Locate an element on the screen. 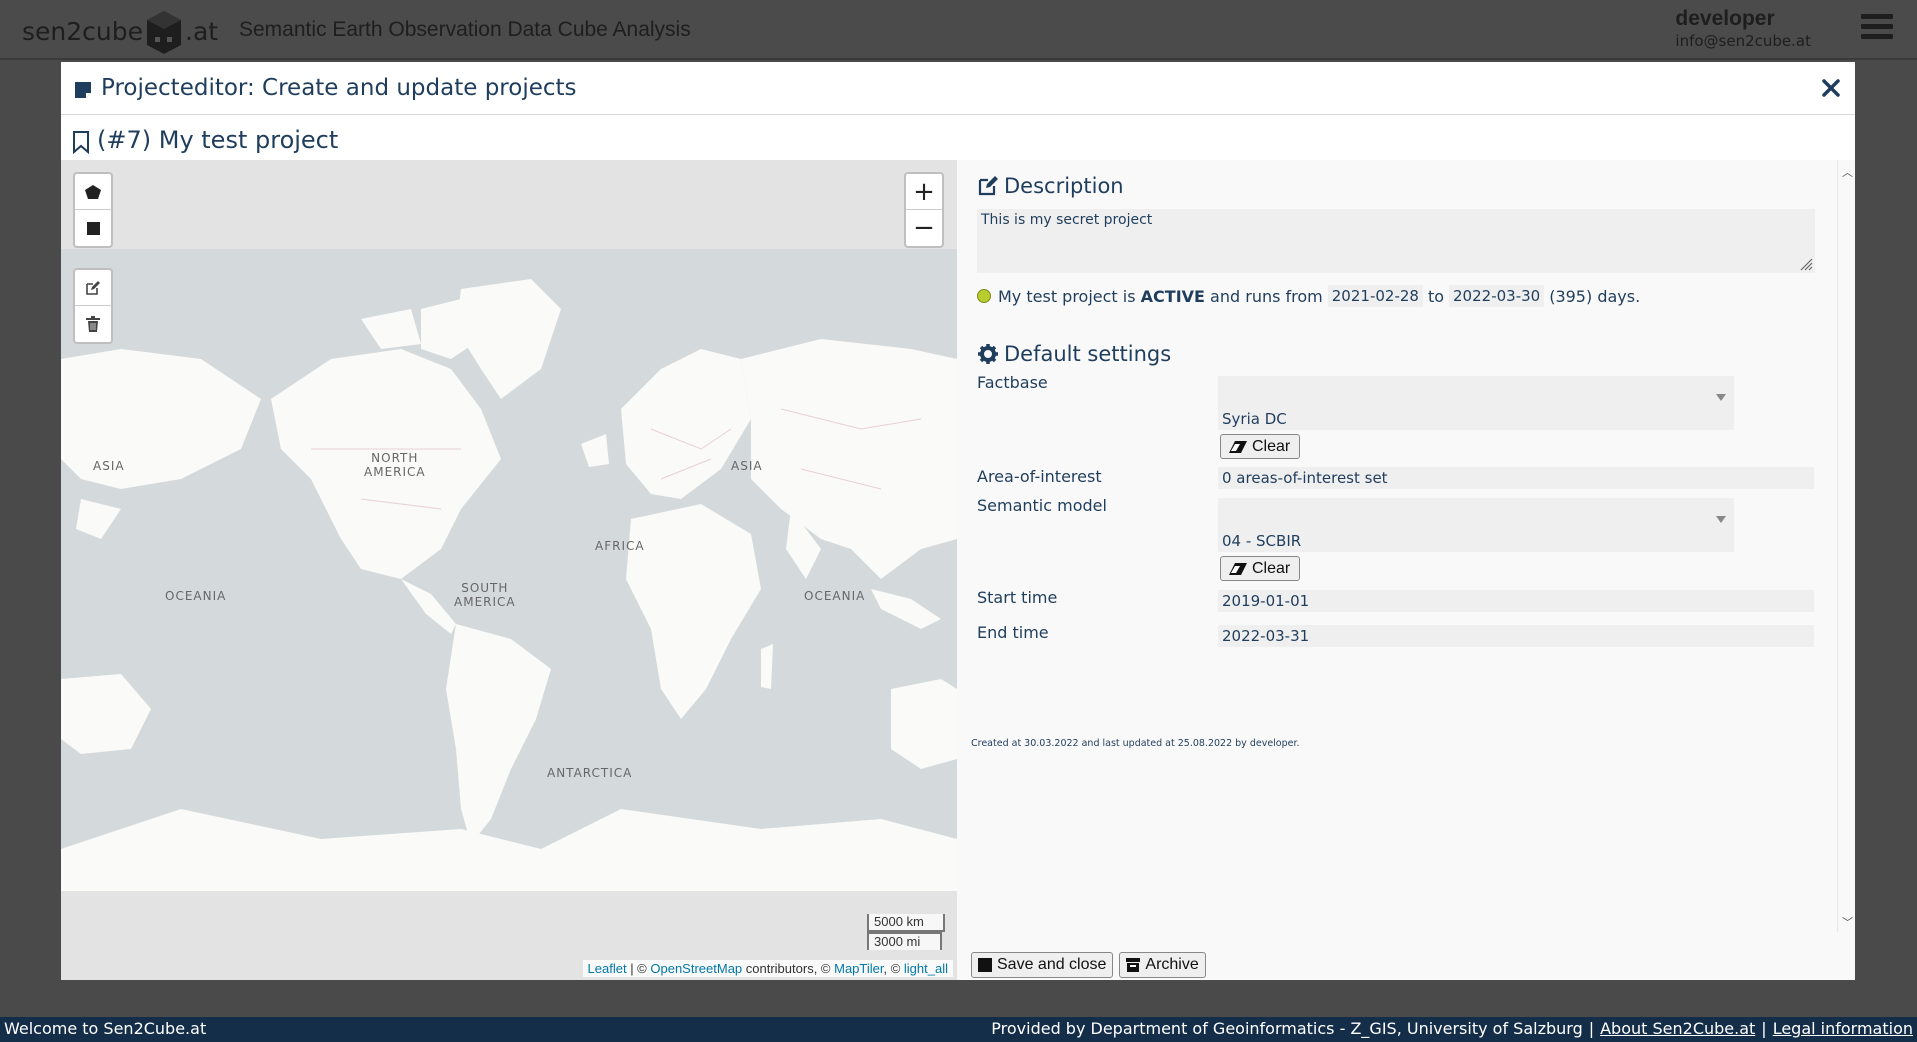  status-days: (395) days. is located at coordinates (1595, 296).